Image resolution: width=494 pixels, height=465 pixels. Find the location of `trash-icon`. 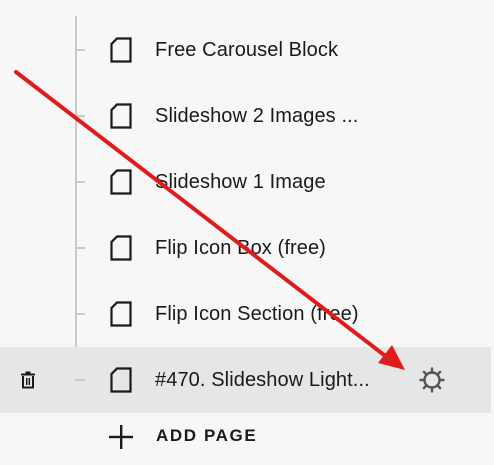

trash-icon is located at coordinates (28, 380).